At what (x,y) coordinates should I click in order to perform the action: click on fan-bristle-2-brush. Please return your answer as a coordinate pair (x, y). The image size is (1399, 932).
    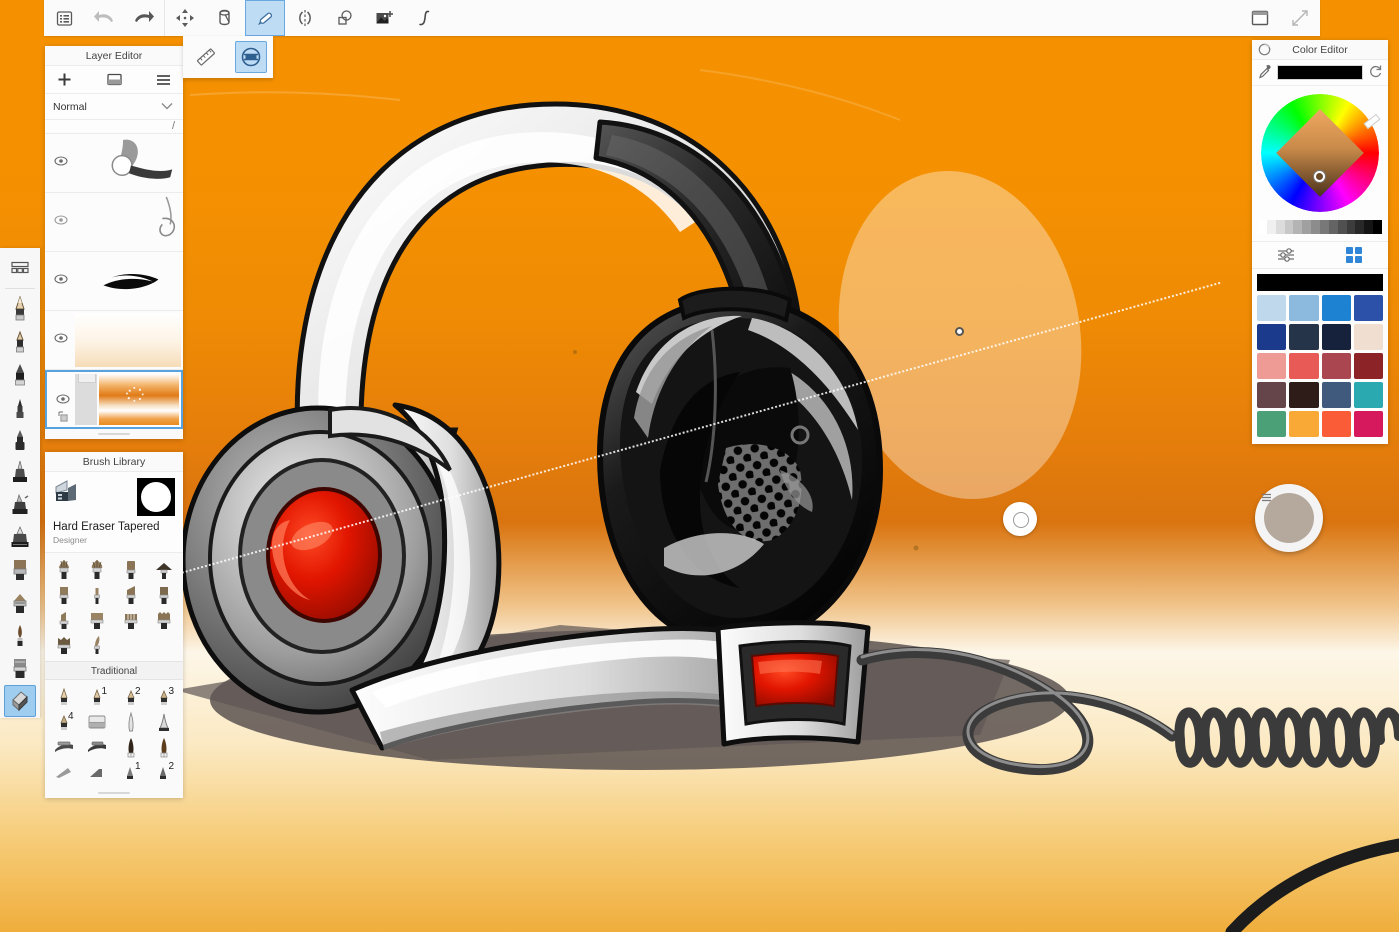
    Looking at the image, I should click on (98, 569).